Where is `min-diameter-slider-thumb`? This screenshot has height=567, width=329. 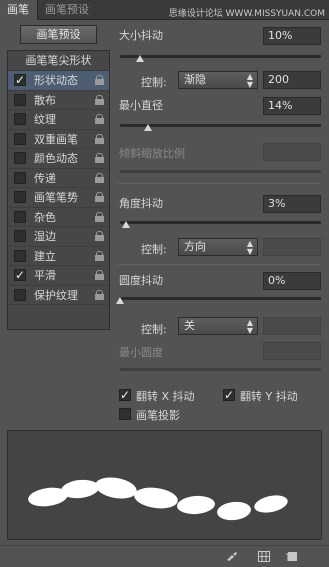
min-diameter-slider-thumb is located at coordinates (148, 127).